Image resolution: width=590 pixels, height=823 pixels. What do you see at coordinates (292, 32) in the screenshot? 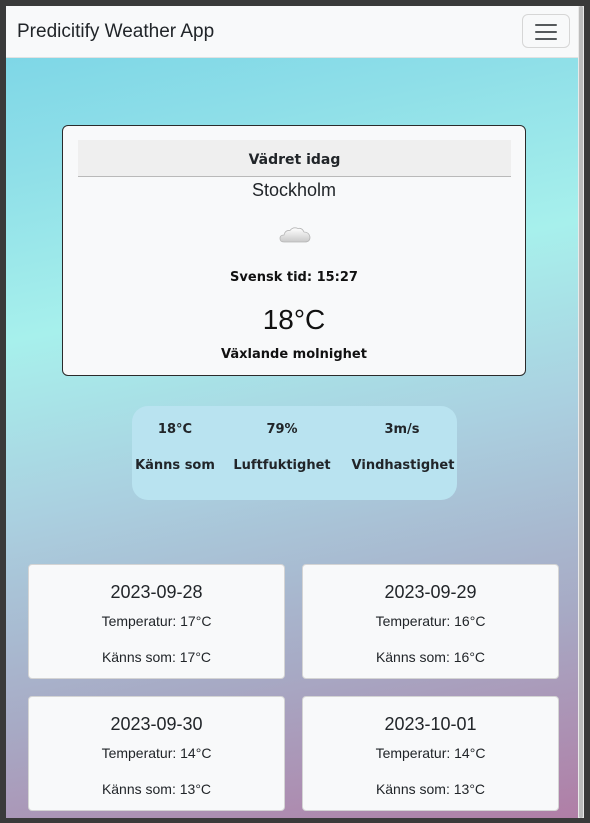
I see `navbar: Predicitify Weather App` at bounding box center [292, 32].